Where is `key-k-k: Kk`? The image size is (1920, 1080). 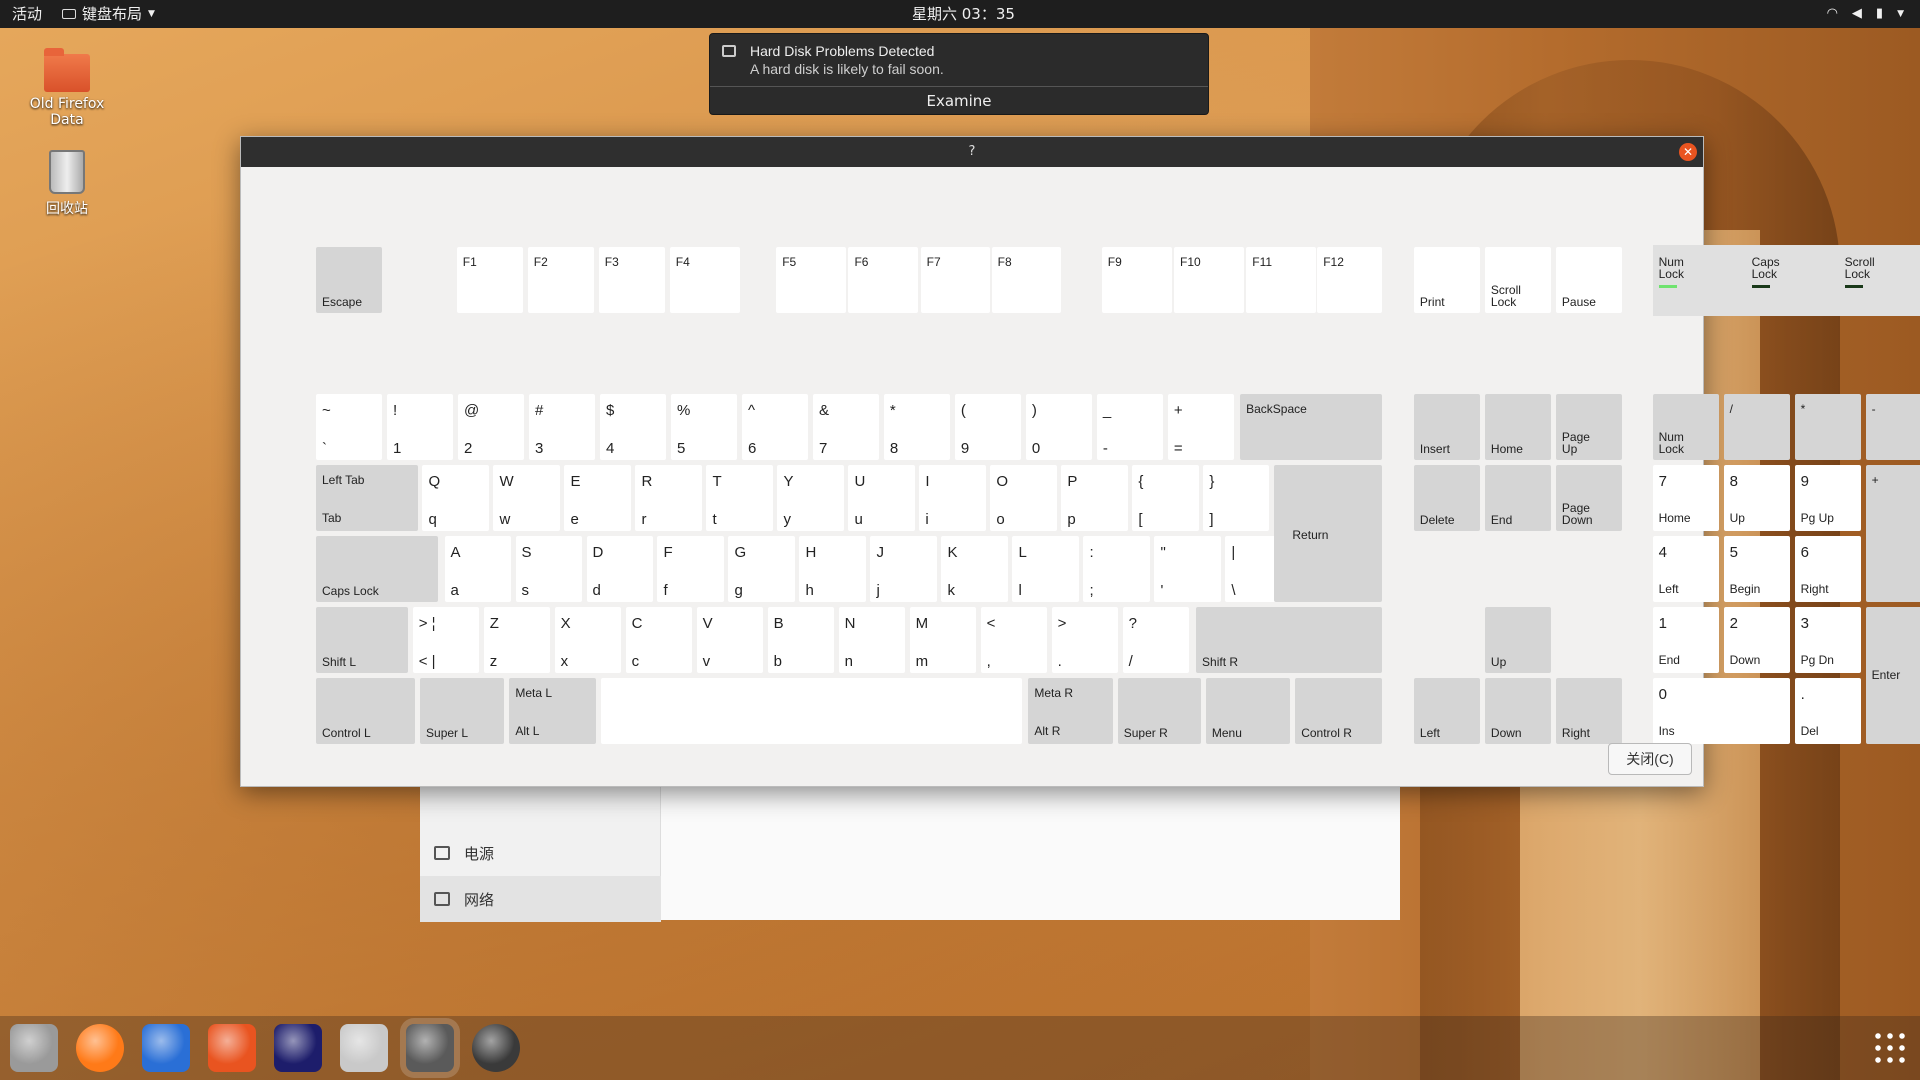
key-k-k: Kk is located at coordinates (974, 568).